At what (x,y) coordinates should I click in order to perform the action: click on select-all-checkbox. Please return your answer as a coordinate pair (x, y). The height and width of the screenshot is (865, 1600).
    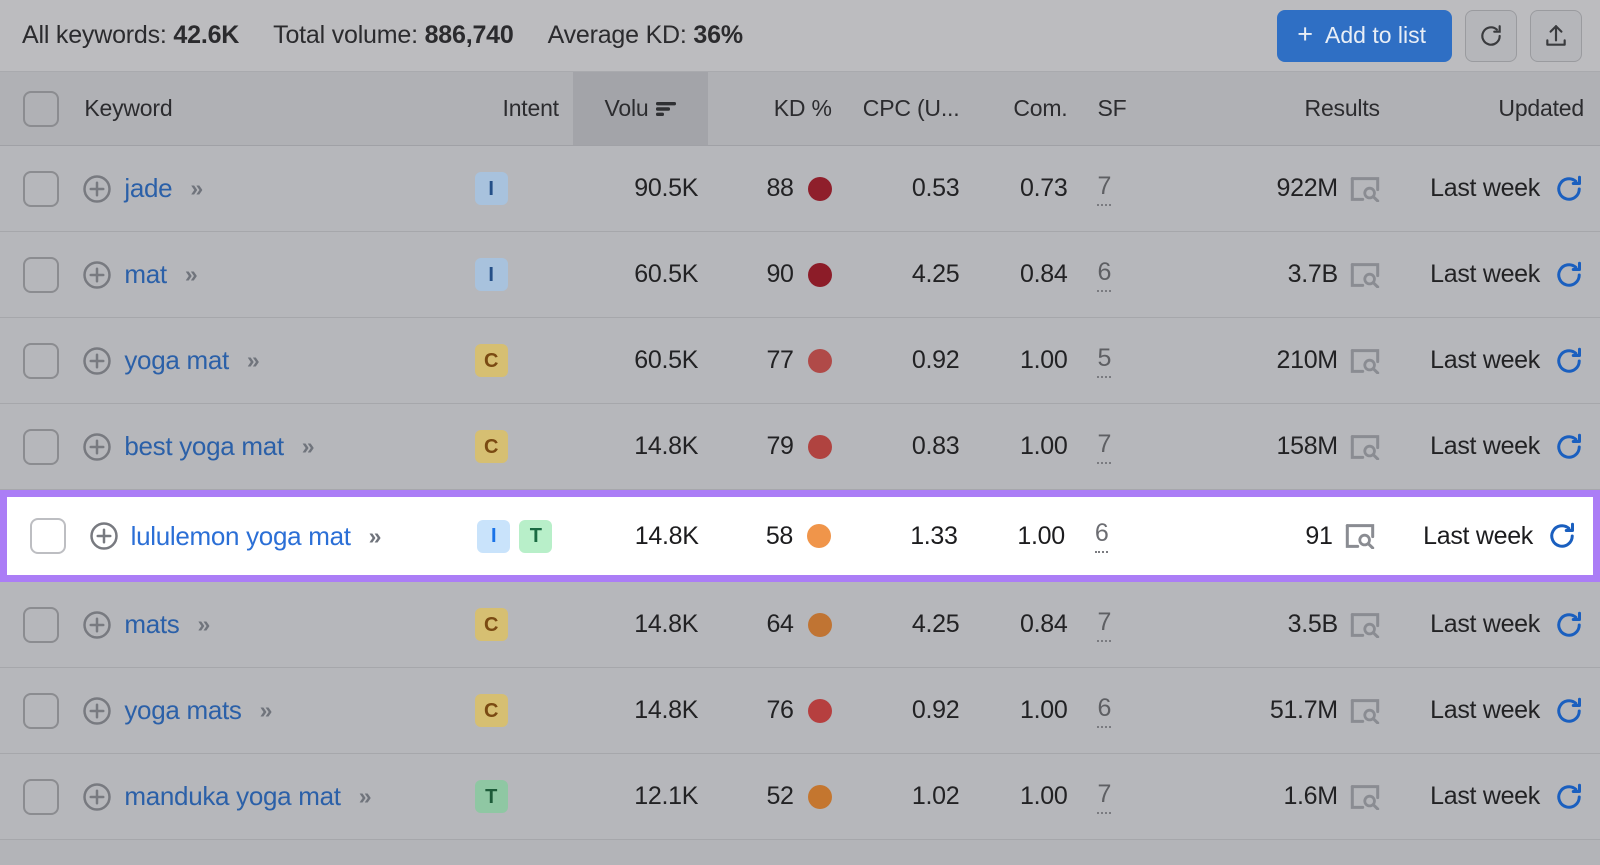
    Looking at the image, I should click on (41, 108).